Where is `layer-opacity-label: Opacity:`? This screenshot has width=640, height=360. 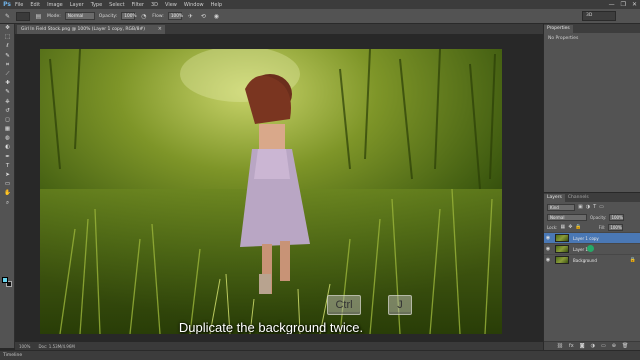
layer-opacity-label: Opacity: is located at coordinates (598, 217).